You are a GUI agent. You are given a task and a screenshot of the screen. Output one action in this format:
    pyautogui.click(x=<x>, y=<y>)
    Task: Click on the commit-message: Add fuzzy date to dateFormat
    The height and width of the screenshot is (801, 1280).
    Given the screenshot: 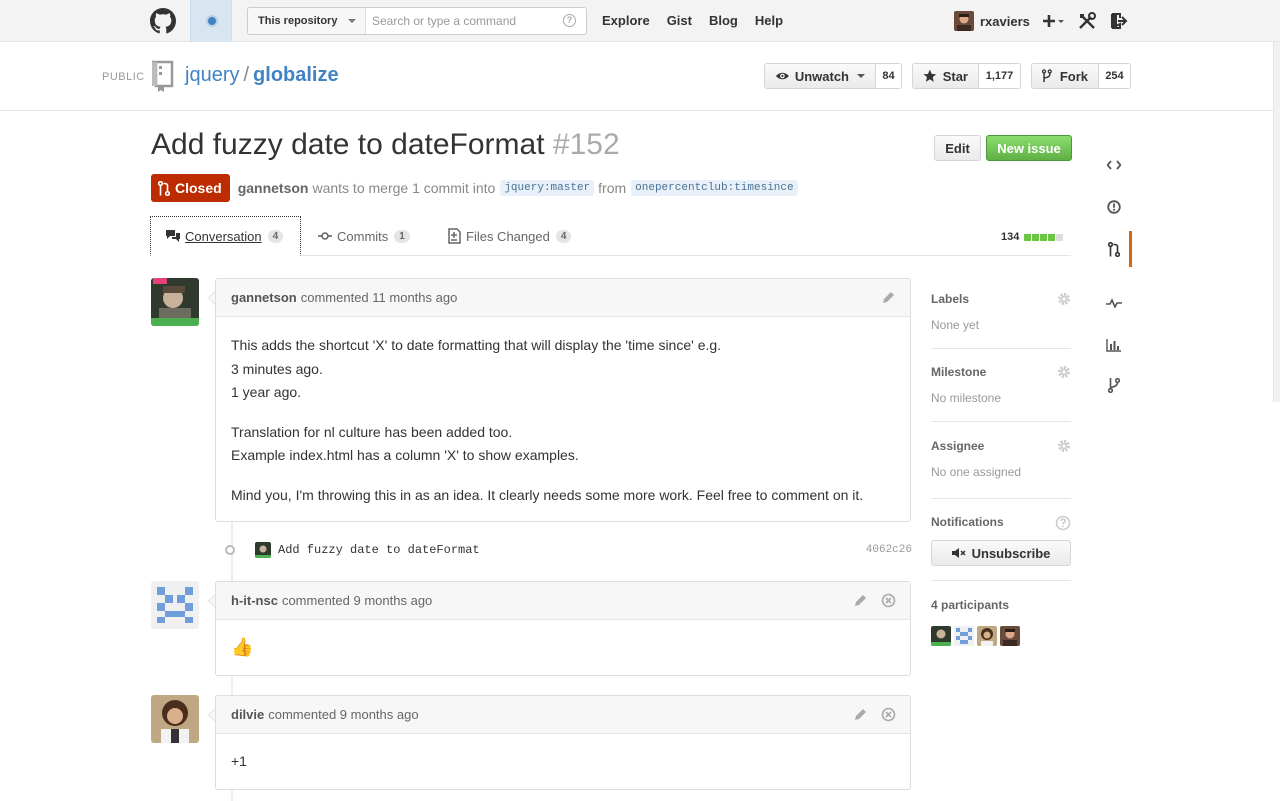 What is the action you would take?
    pyautogui.click(x=379, y=550)
    